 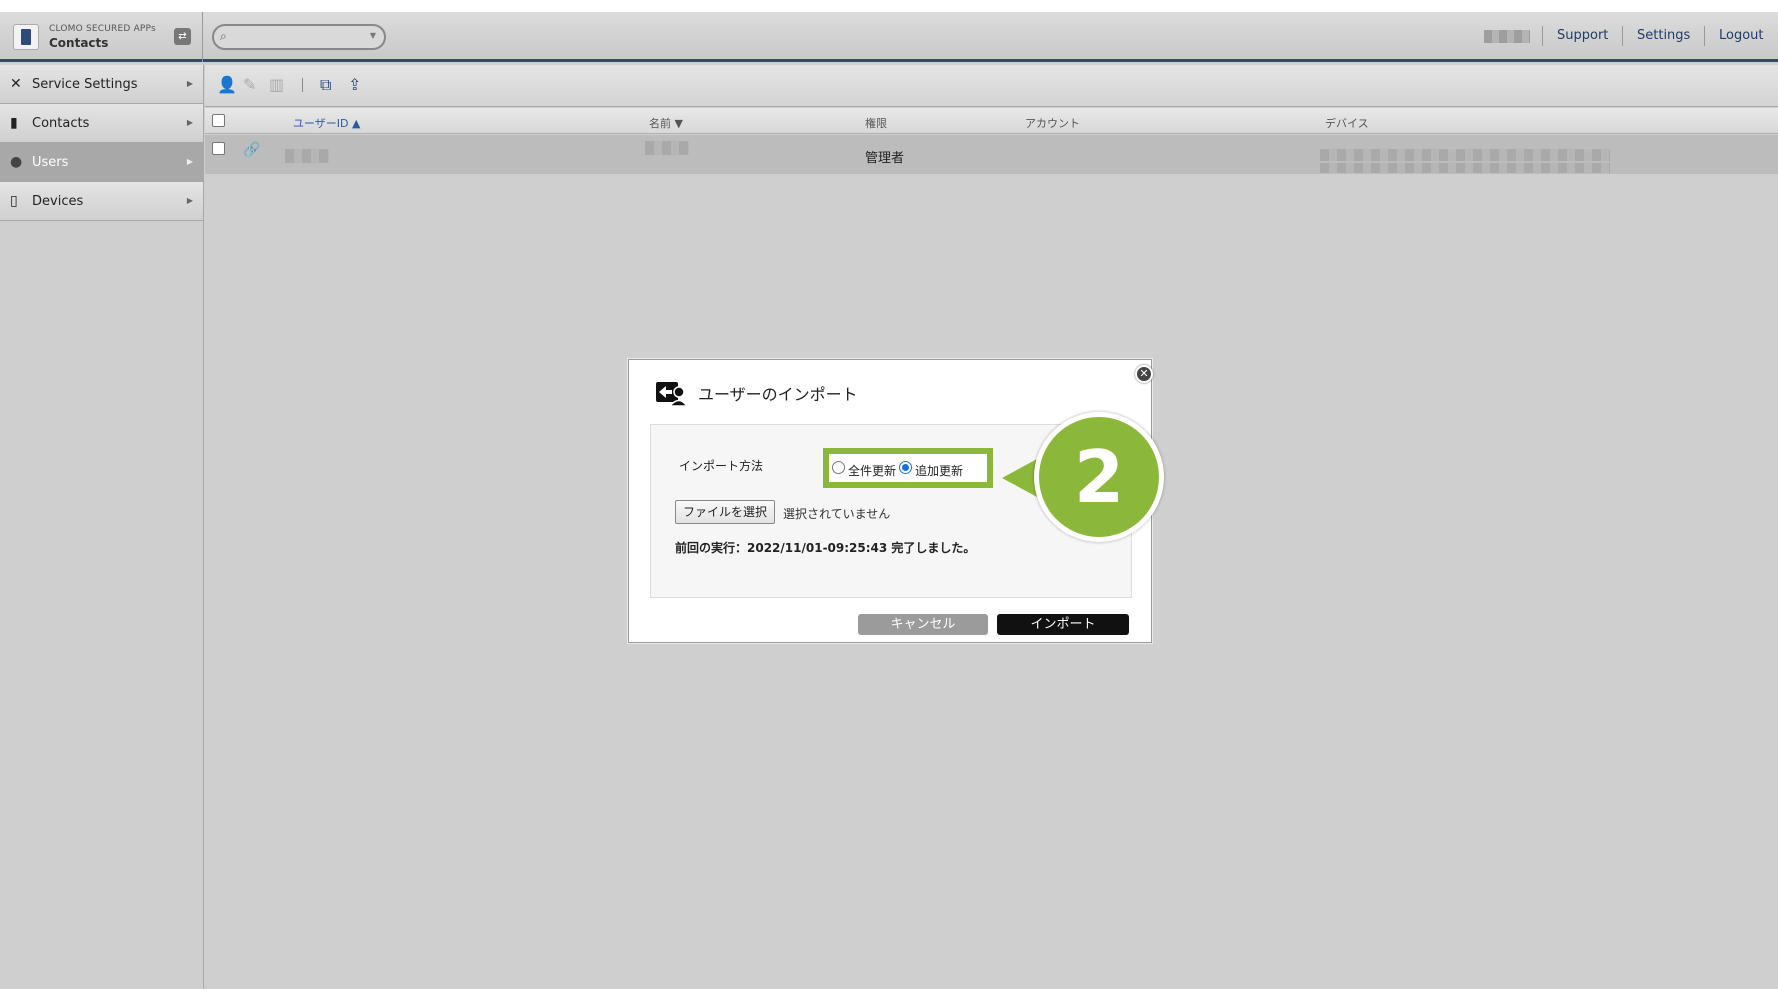 What do you see at coordinates (325, 85) in the screenshot?
I see `import-users-icon: ⧉` at bounding box center [325, 85].